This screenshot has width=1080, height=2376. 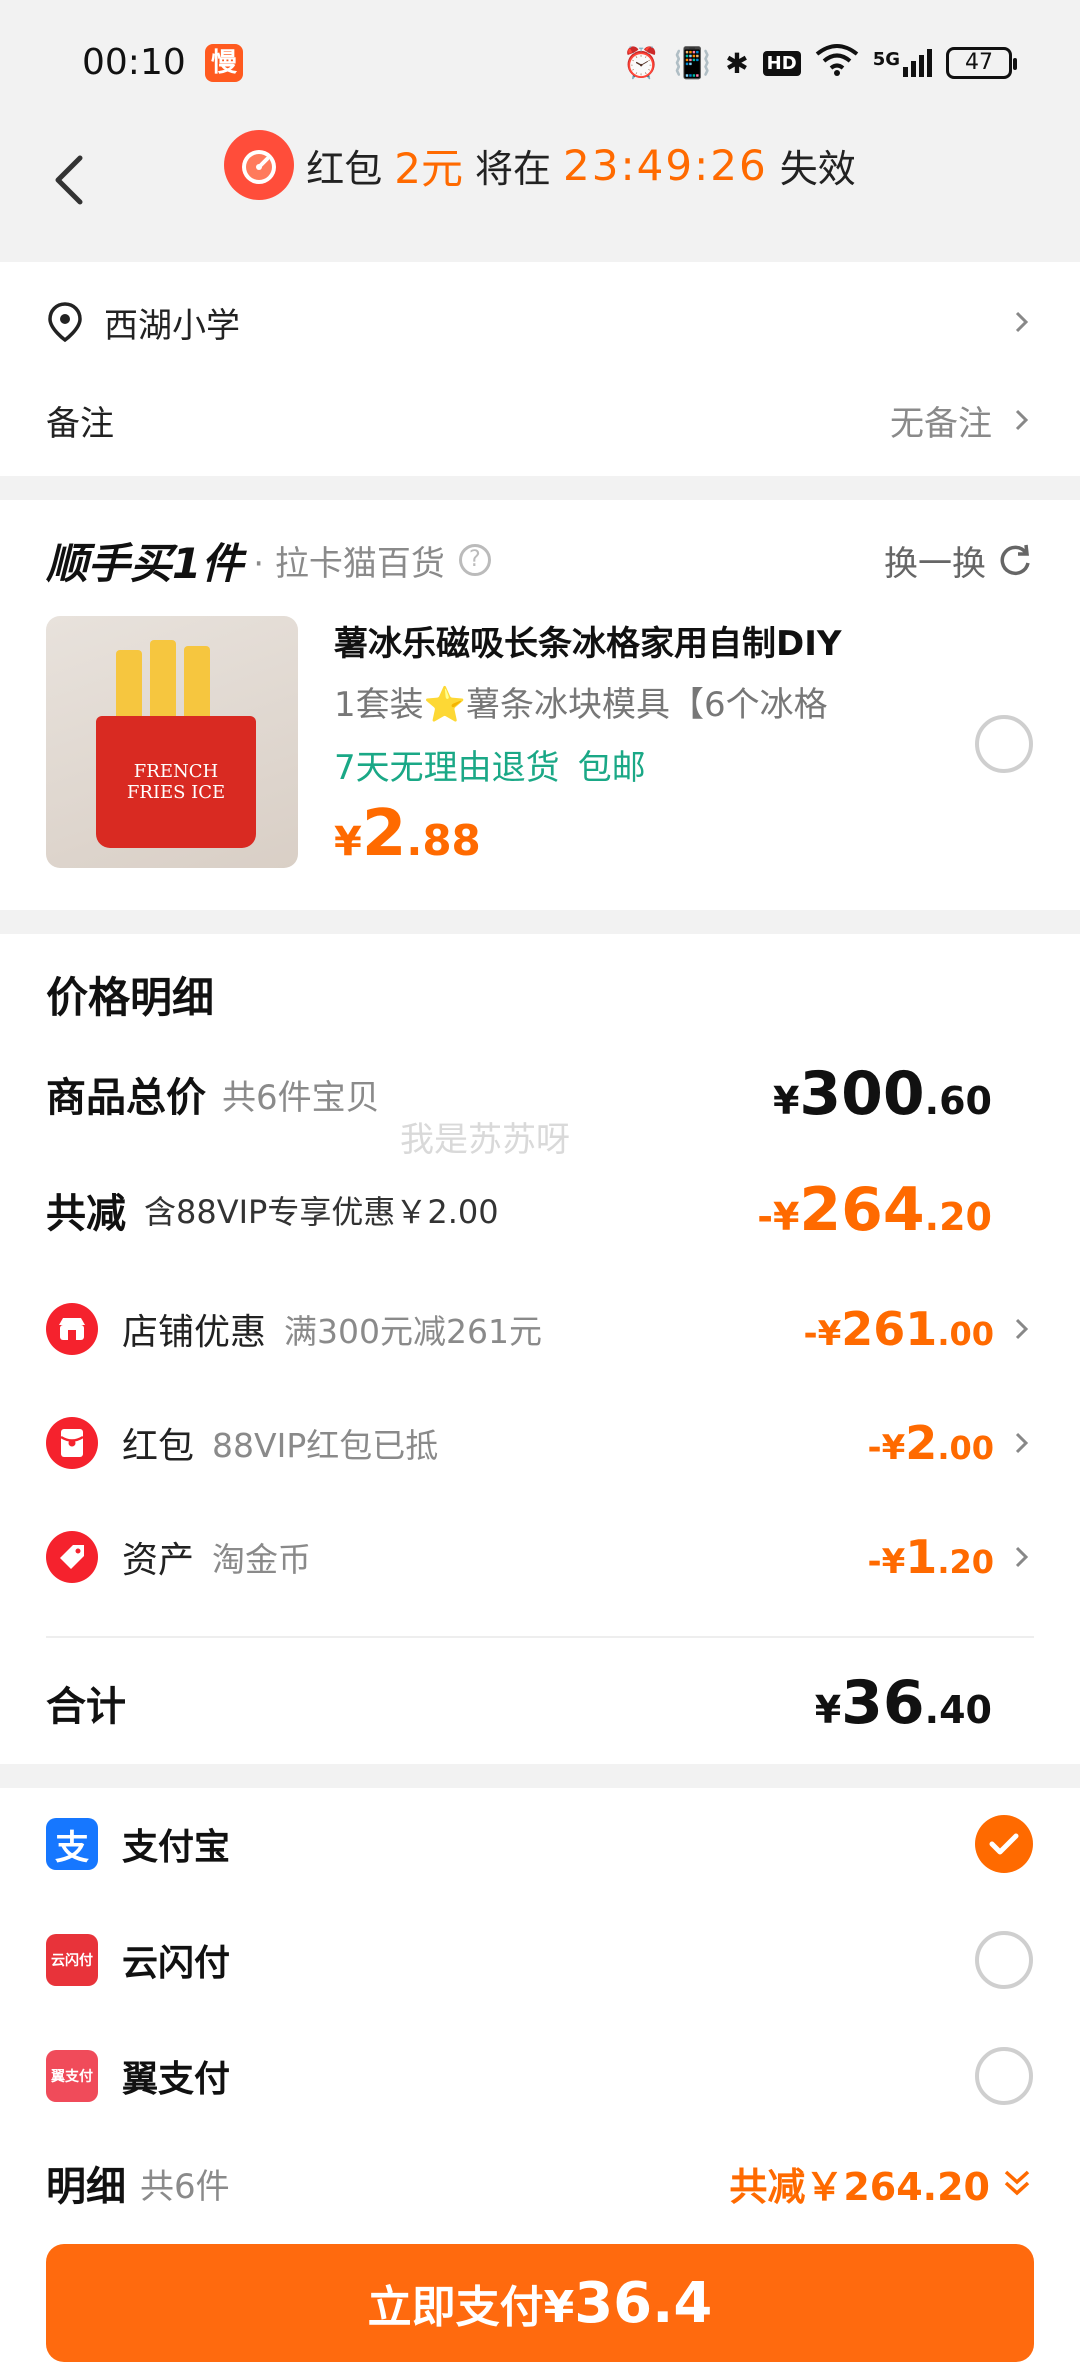 I want to click on yipay-label: 翼支付, so click(x=176, y=2079).